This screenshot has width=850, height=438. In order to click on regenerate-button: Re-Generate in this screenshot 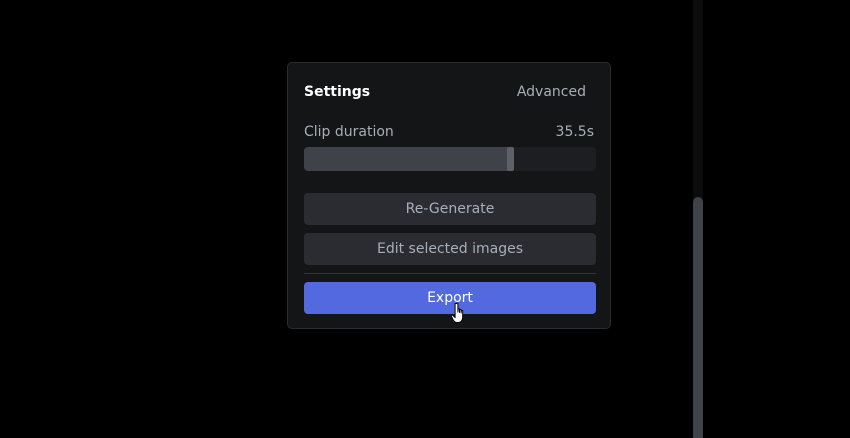, I will do `click(450, 209)`.